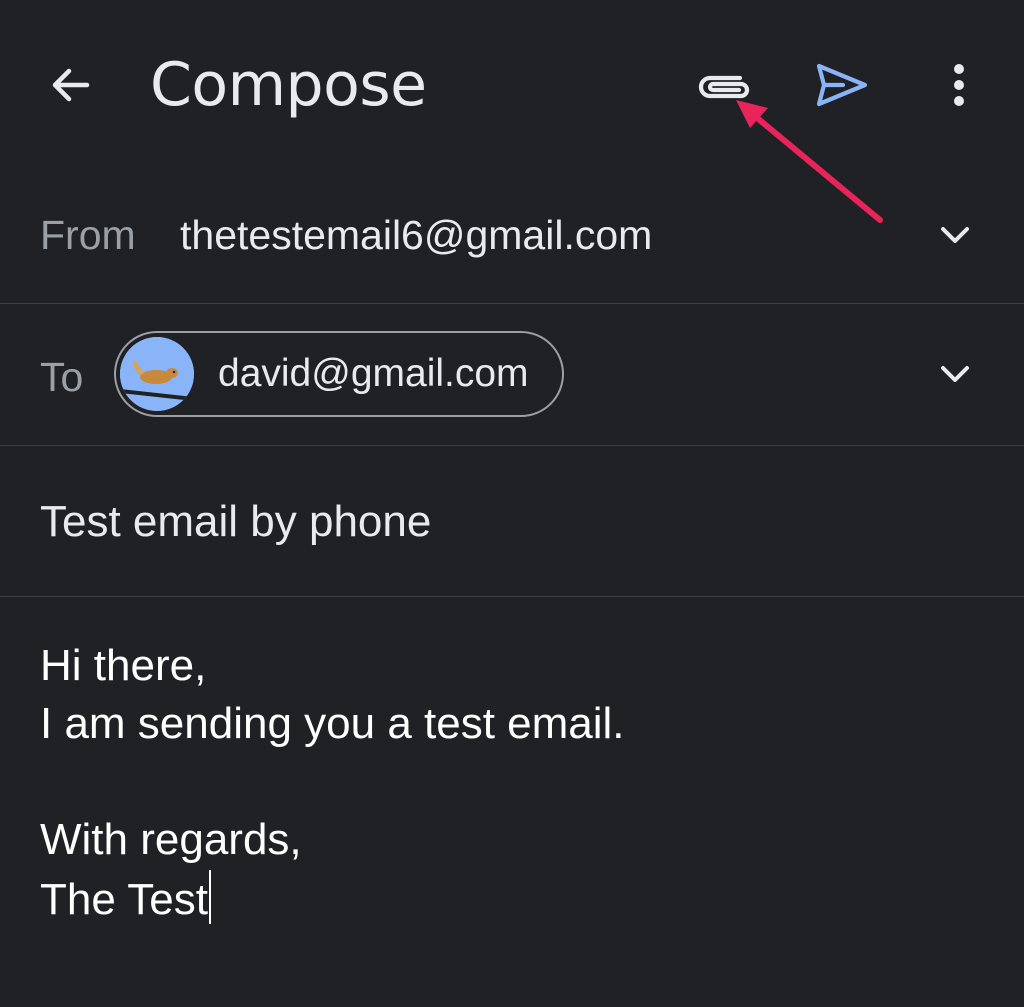 The height and width of the screenshot is (1007, 1024). I want to click on body-line: The Test, so click(124, 899).